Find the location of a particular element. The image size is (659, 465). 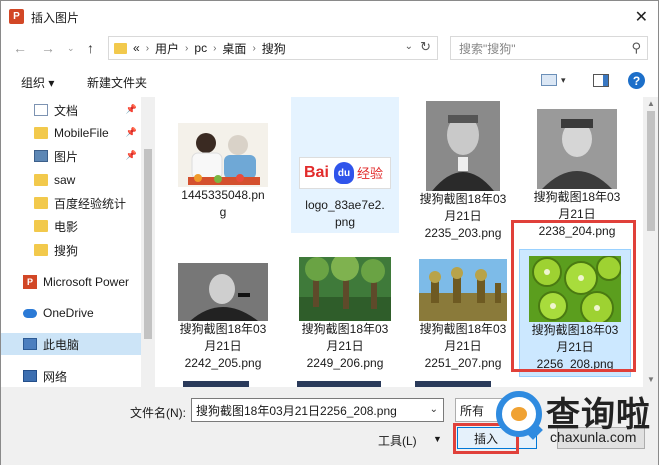

sidebar-item-label: 网络 is located at coordinates (55, 376).